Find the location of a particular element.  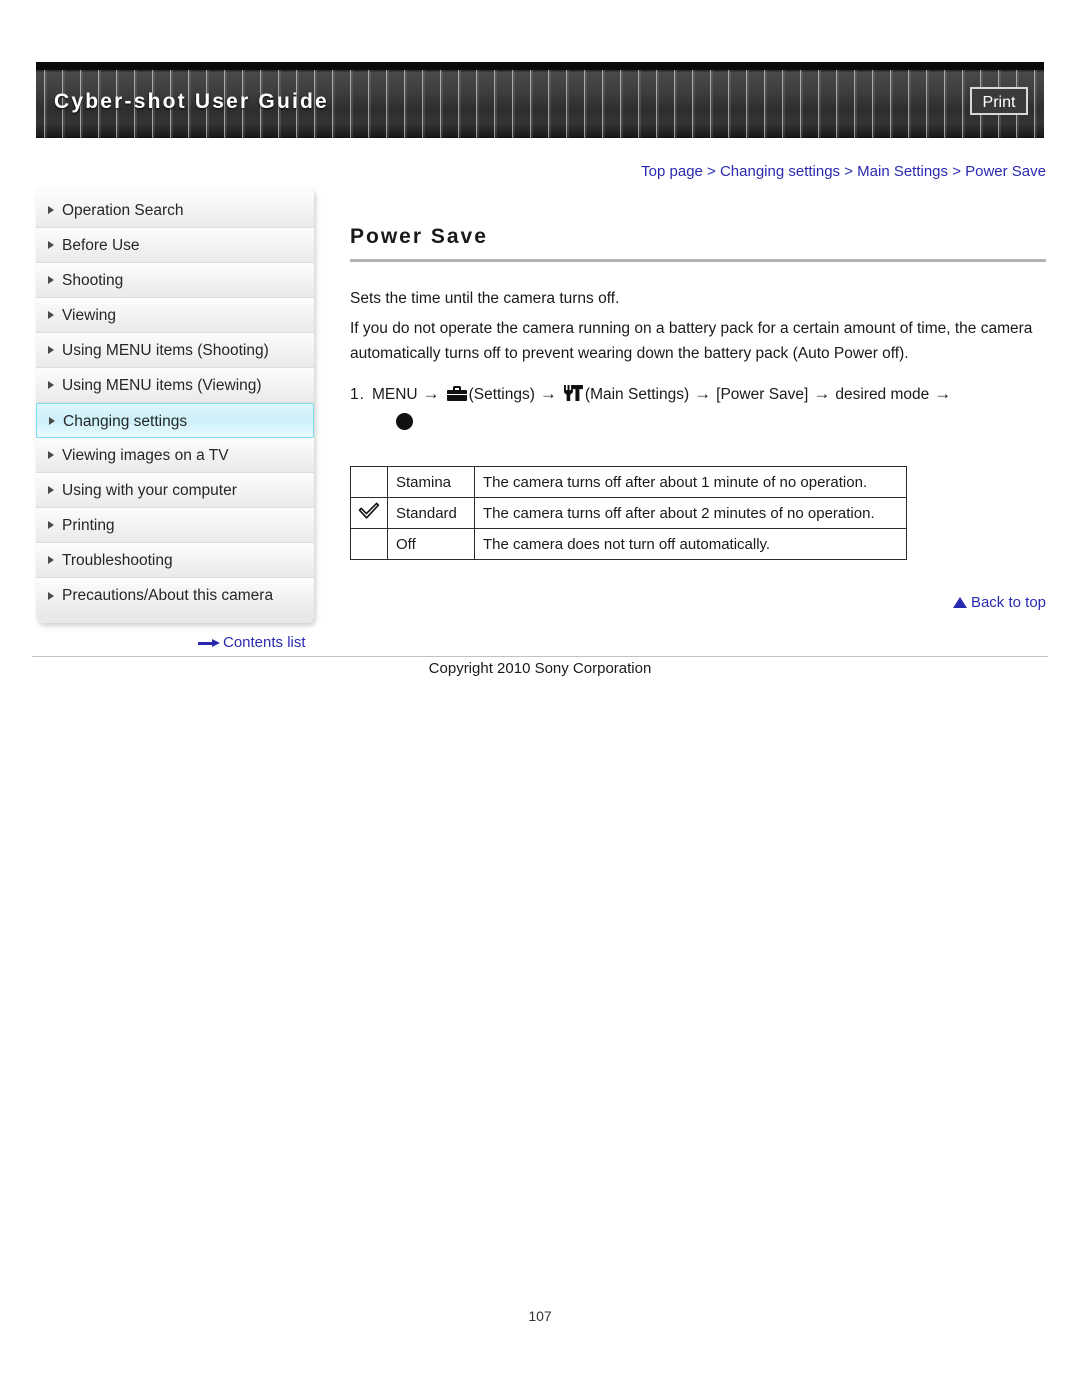

table-cell-mode: Stamina is located at coordinates (431, 482).